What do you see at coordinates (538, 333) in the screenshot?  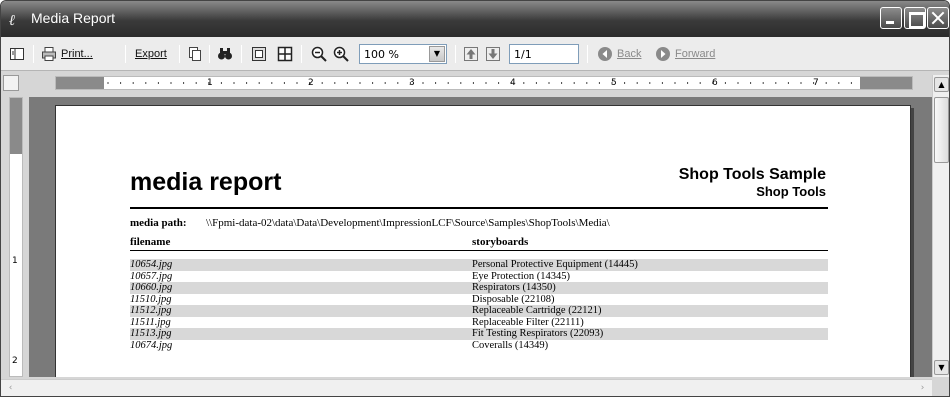 I see `storyboards-cell: Fit Testing Respirators (22093)` at bounding box center [538, 333].